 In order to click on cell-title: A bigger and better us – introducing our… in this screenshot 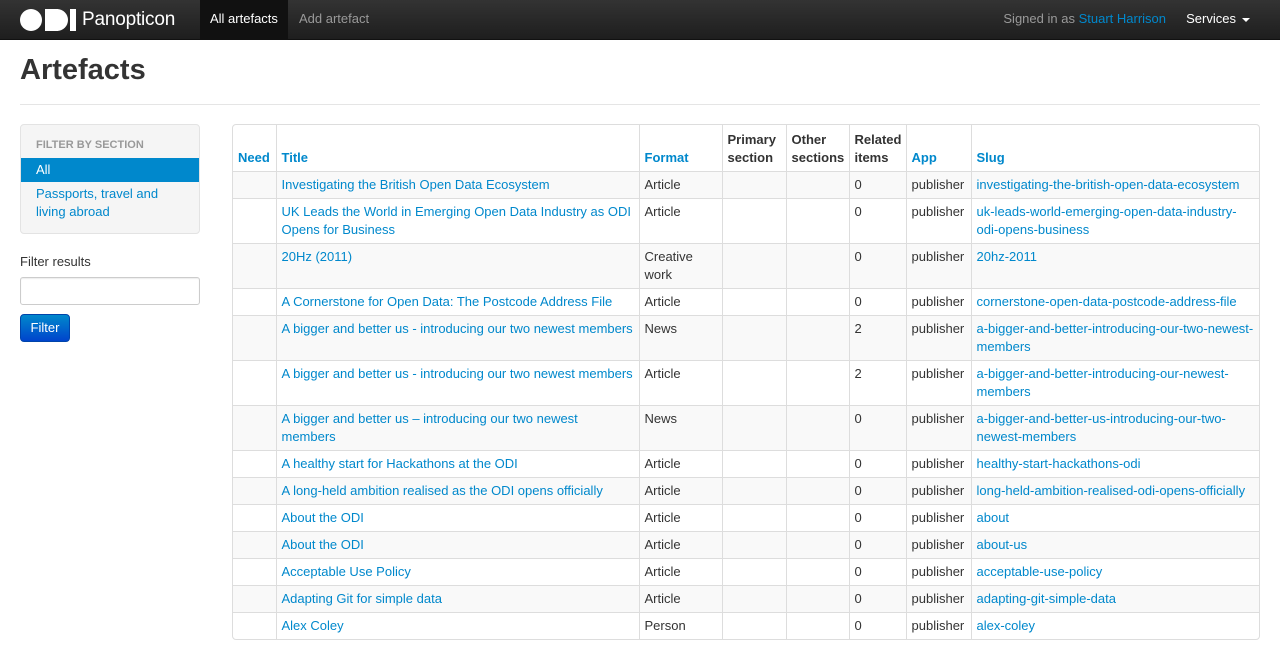, I will do `click(457, 427)`.